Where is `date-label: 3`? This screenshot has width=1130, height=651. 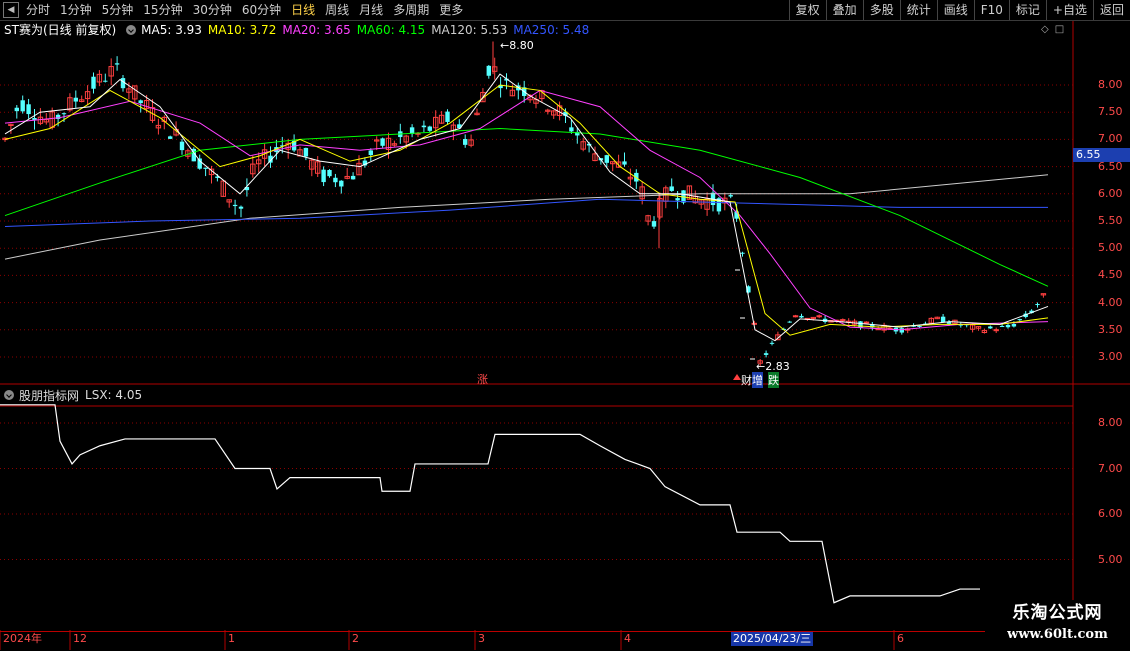
date-label: 3 is located at coordinates (481, 638).